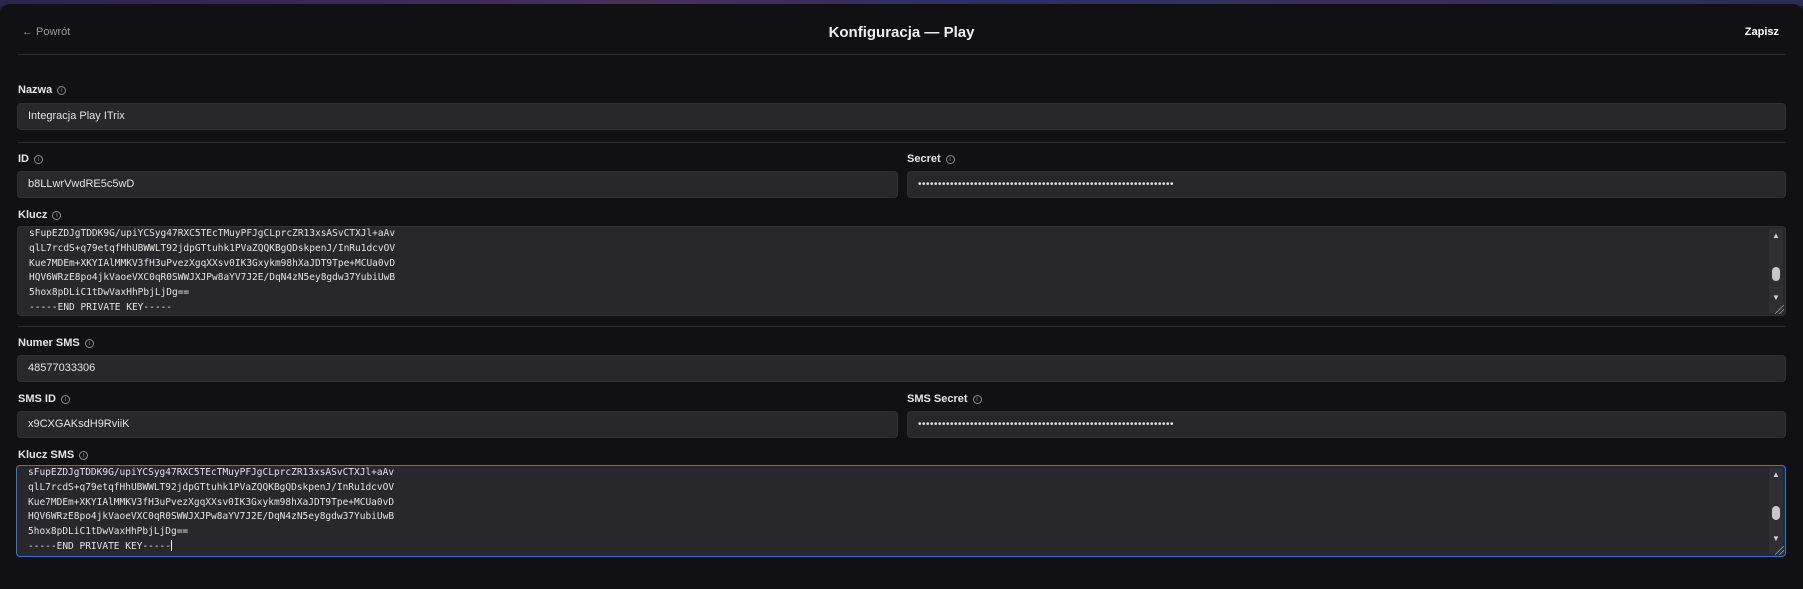  I want to click on key-scrollbar: ▲ ▼, so click(1776, 271).